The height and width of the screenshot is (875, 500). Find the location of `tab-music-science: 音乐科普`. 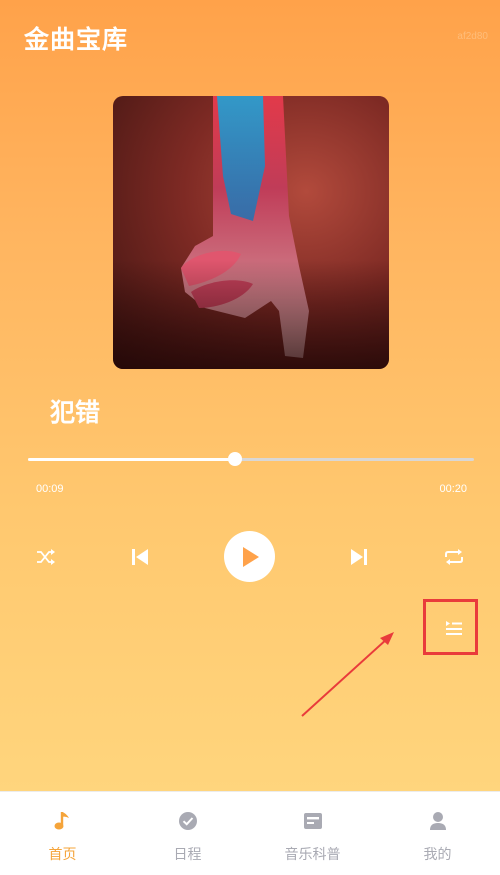

tab-music-science: 音乐科普 is located at coordinates (312, 833).